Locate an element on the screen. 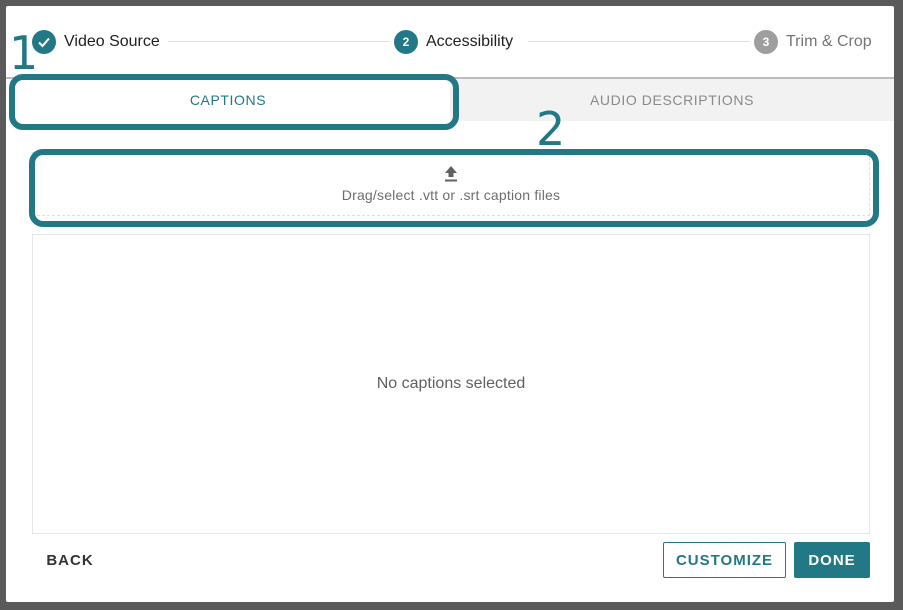 This screenshot has height=610, width=903. annotation-marker-2: 2 is located at coordinates (551, 129).